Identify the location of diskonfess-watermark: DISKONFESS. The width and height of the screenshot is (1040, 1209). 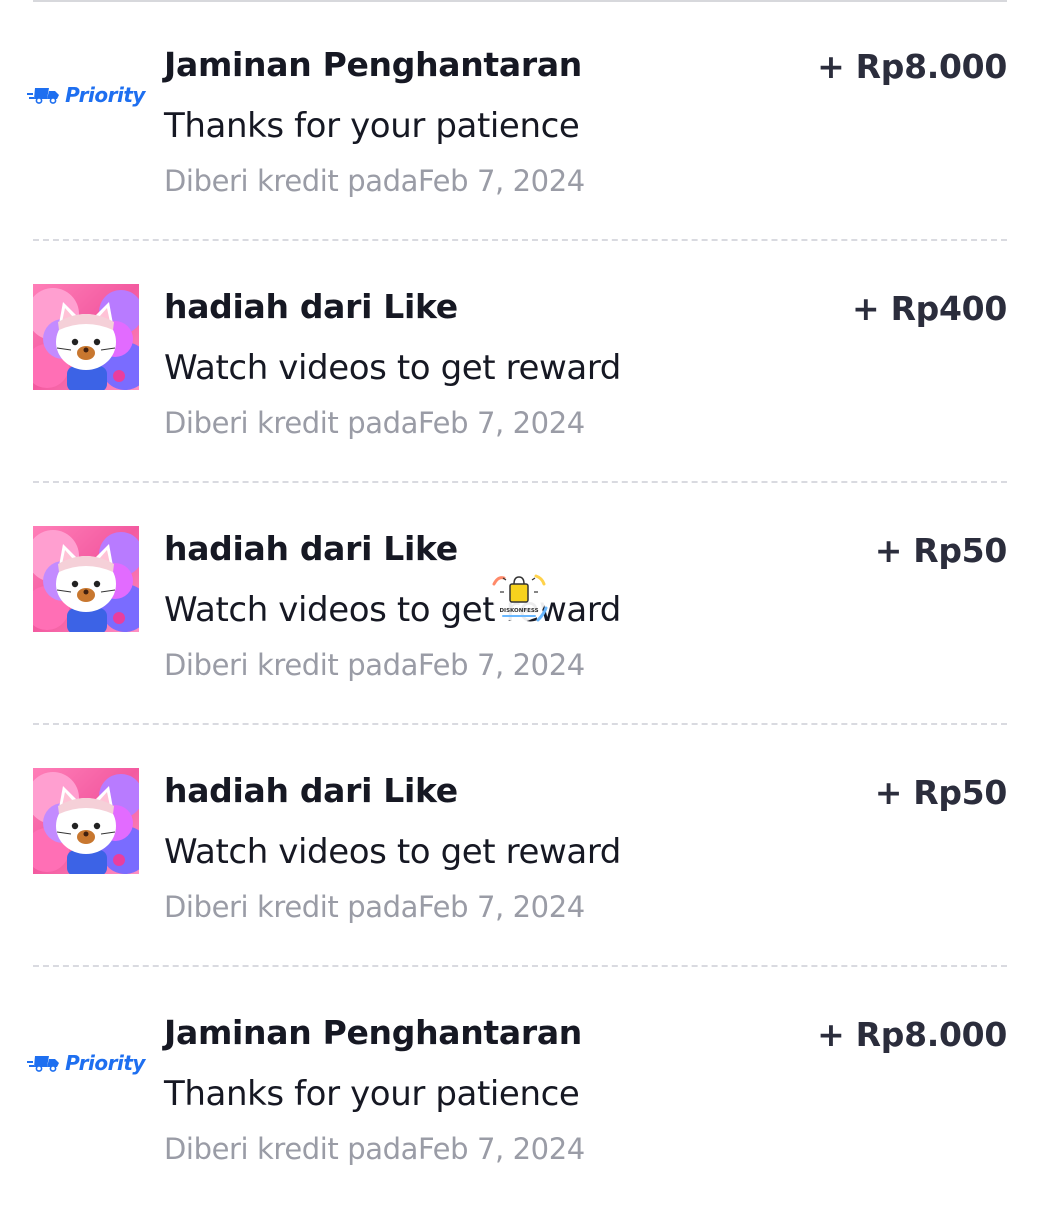
(519, 599).